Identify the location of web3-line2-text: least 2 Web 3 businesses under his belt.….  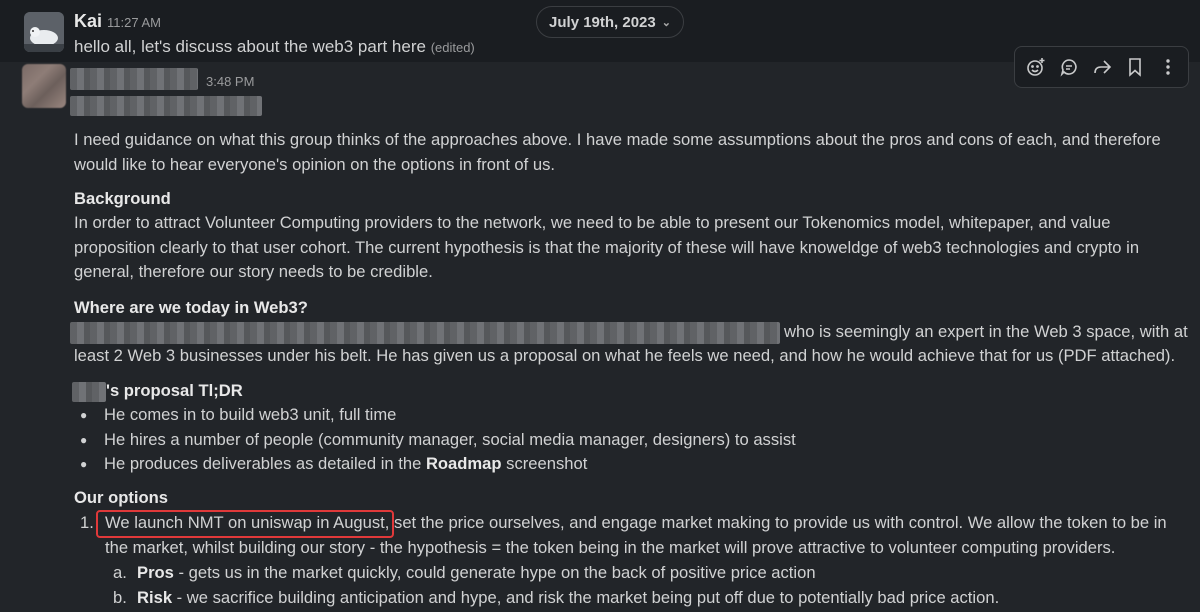
(625, 355).